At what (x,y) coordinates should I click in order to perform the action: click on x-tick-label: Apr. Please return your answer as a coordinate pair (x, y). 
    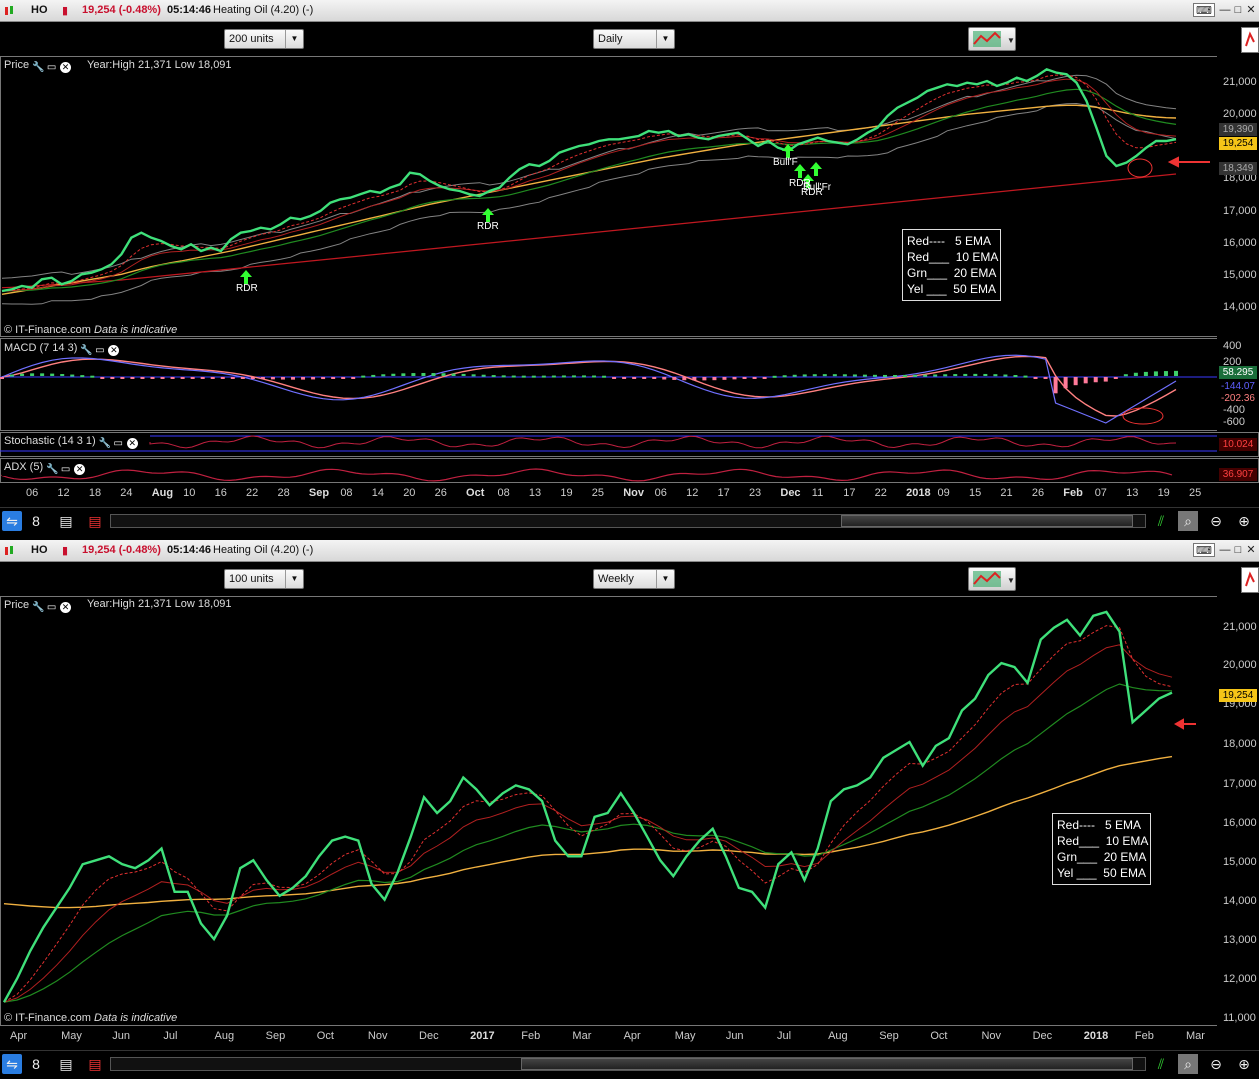
    Looking at the image, I should click on (632, 1036).